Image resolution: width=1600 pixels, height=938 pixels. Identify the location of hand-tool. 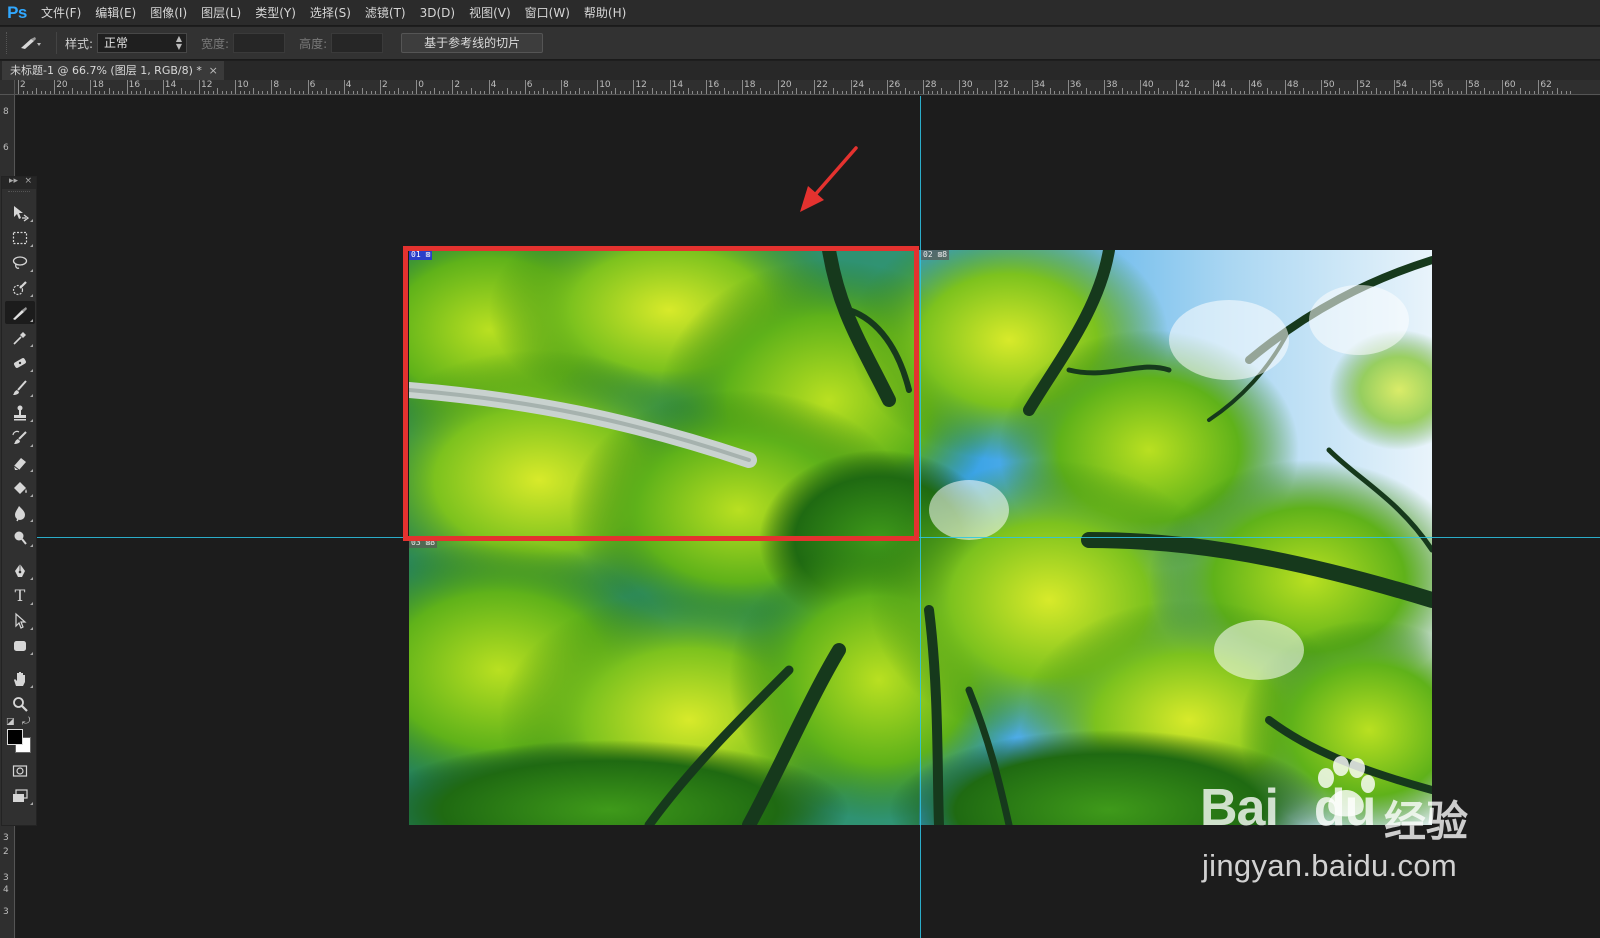
(20, 678).